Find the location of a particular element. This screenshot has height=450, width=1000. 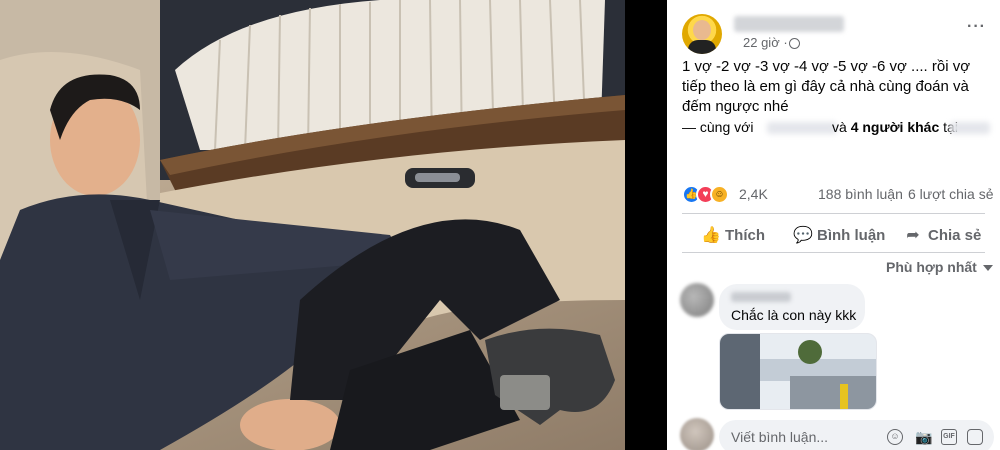

like-label: Thích is located at coordinates (745, 235).